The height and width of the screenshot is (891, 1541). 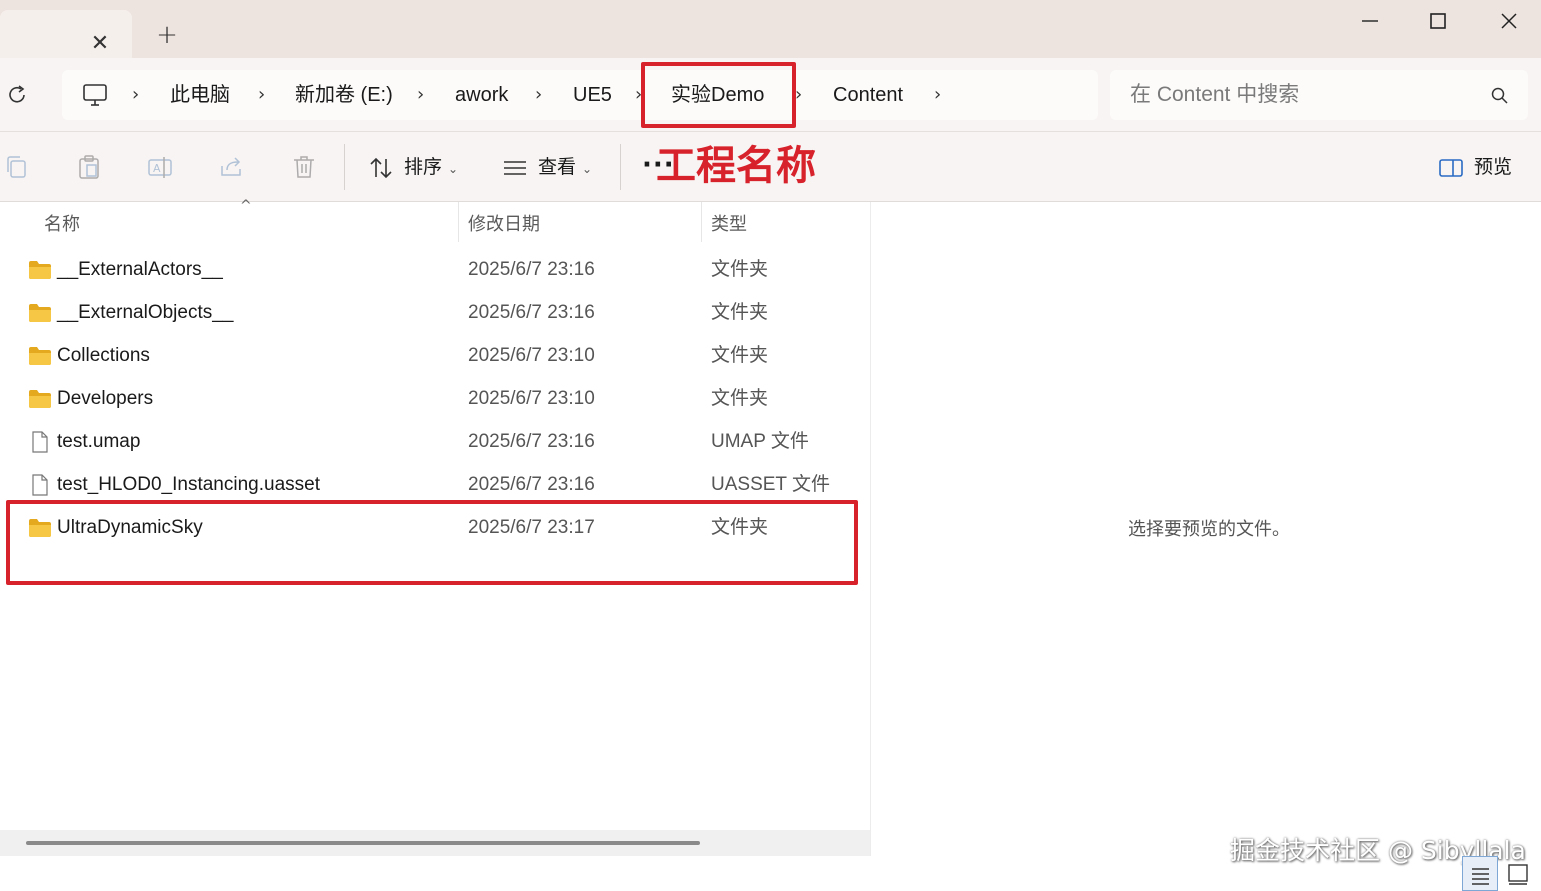 I want to click on preview-pane-button: 预览, so click(x=1475, y=167).